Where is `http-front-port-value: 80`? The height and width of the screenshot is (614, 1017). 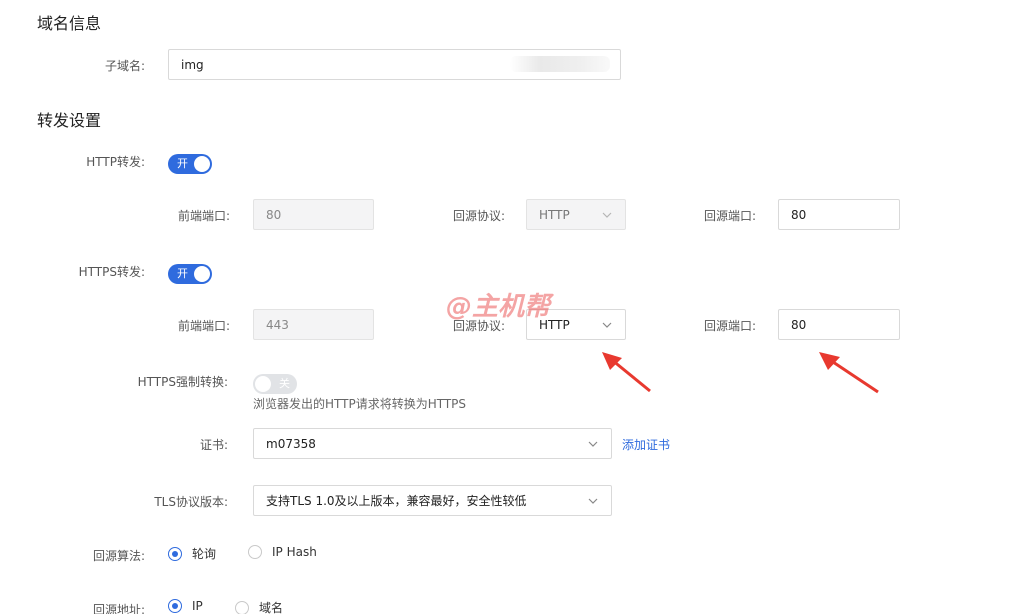 http-front-port-value: 80 is located at coordinates (274, 214).